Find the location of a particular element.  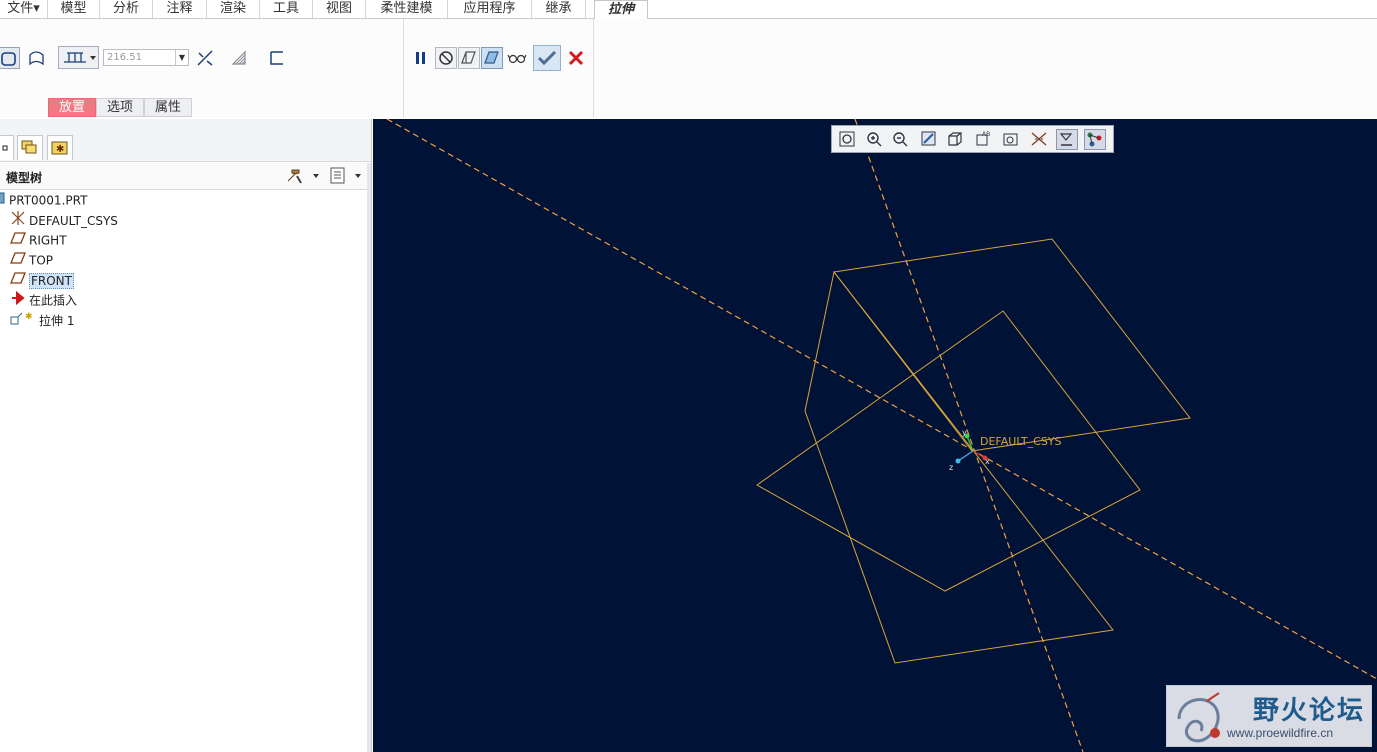

extrude-feature-icon: ✱ is located at coordinates (23, 321).